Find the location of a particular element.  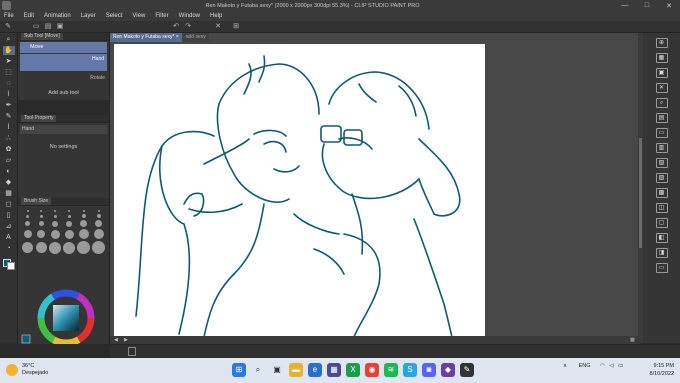

tray-chevron-icon: ∧ is located at coordinates (565, 366).